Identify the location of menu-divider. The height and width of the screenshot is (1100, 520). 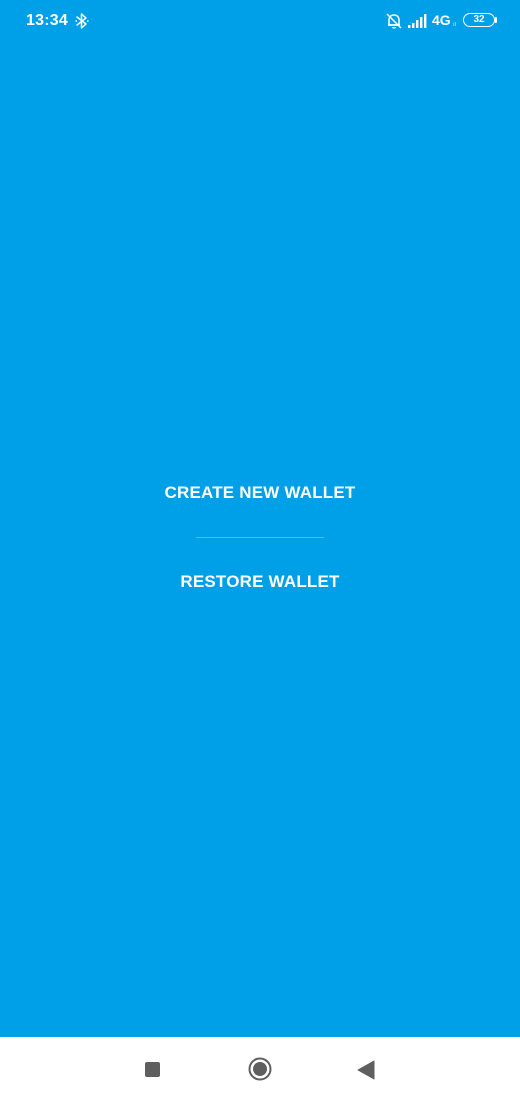
(260, 537).